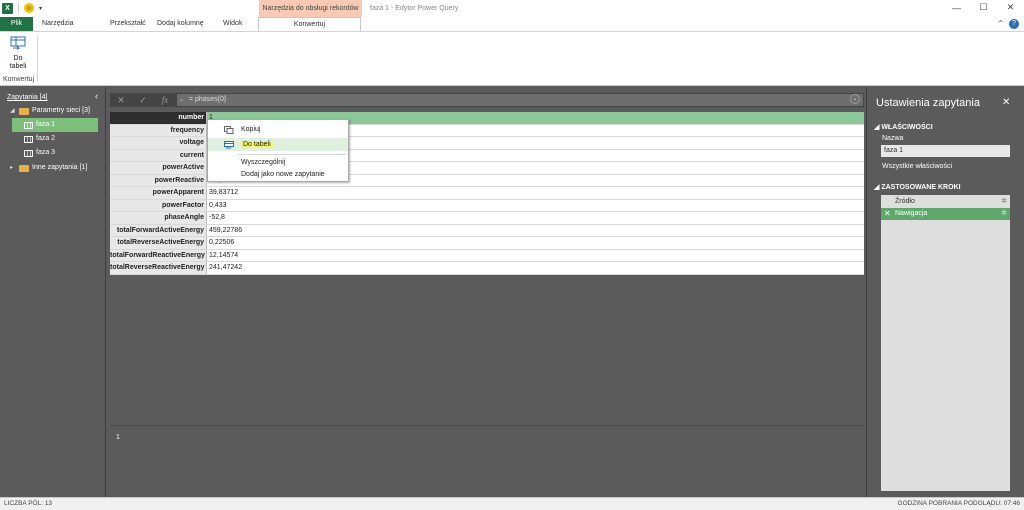 The image size is (1024, 510). Describe the element at coordinates (956, 7) in the screenshot. I see `minimize-button: —` at that location.